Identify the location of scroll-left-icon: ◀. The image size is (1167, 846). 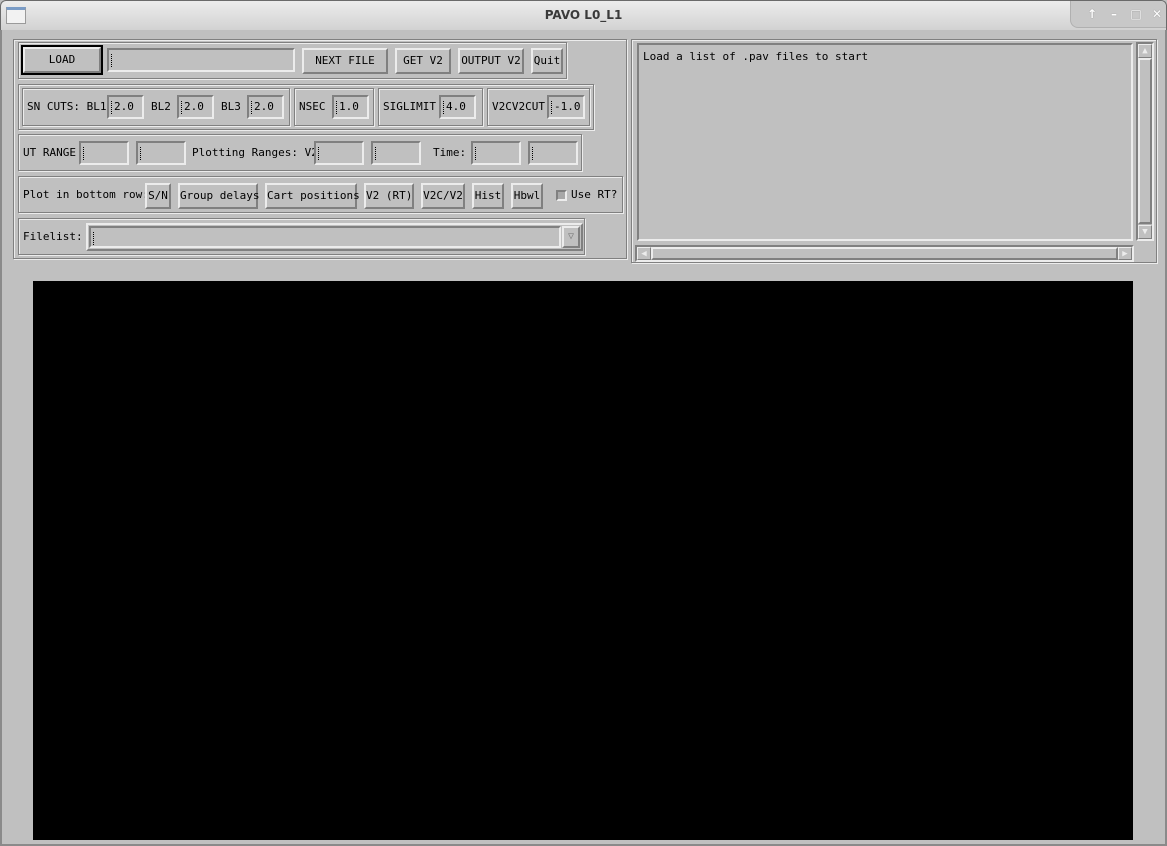
(644, 253).